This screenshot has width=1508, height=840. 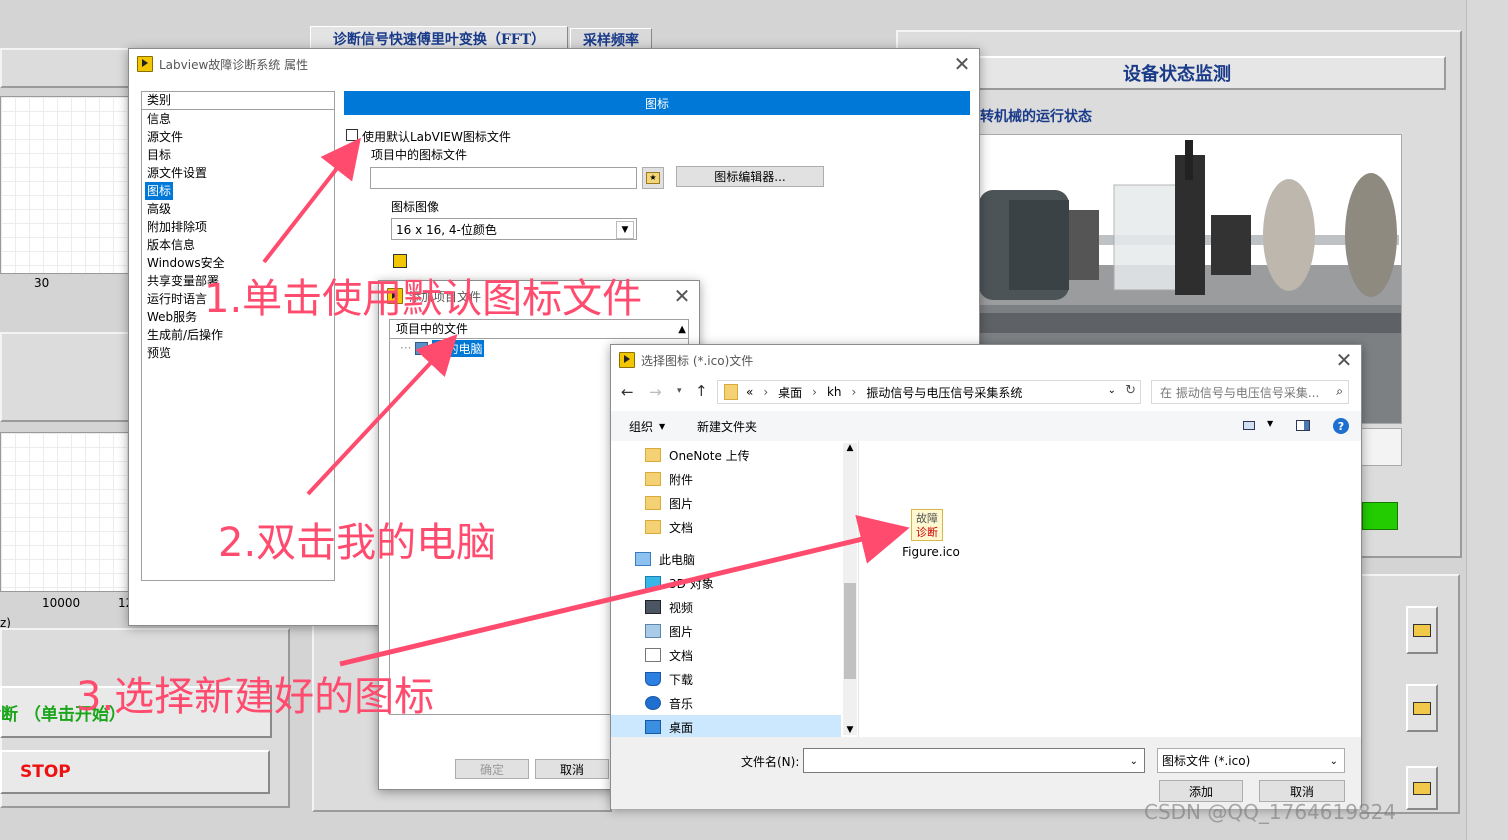 I want to click on left-chart-bottom, so click(x=70, y=512).